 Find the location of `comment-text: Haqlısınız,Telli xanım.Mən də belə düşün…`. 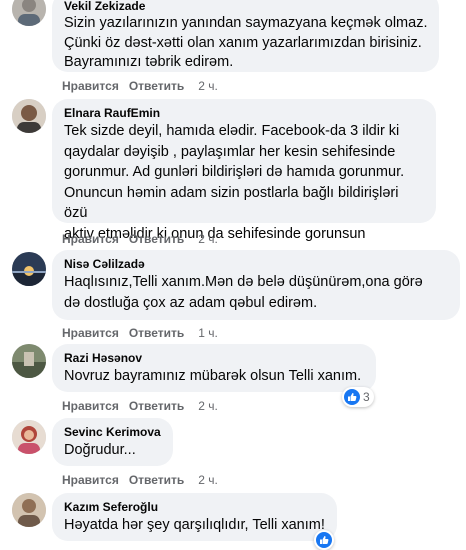

comment-text: Haqlısınız,Telli xanım.Mən də belə düşün… is located at coordinates (243, 292).